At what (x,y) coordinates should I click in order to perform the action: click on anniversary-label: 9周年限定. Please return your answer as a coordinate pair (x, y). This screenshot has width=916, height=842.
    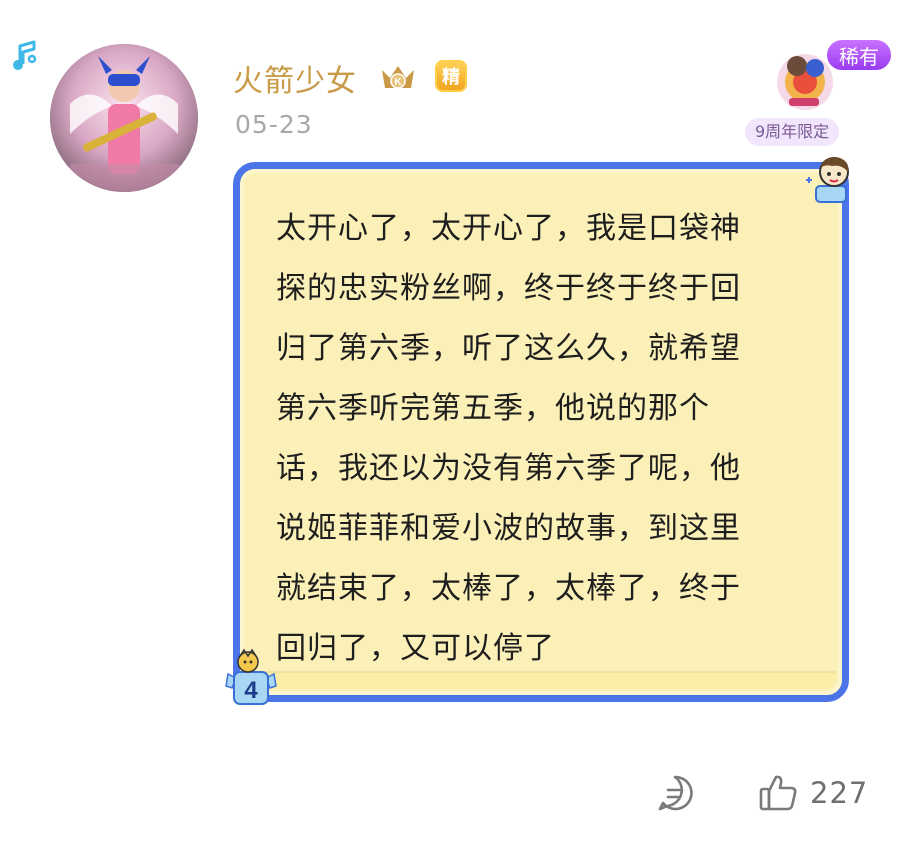
    Looking at the image, I should click on (792, 132).